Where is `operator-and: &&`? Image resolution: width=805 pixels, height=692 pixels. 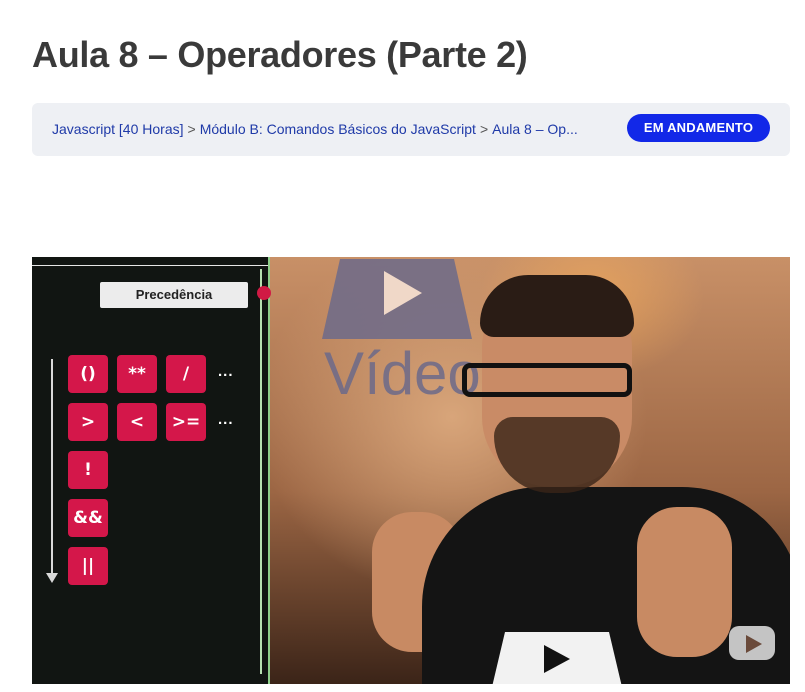 operator-and: && is located at coordinates (88, 518).